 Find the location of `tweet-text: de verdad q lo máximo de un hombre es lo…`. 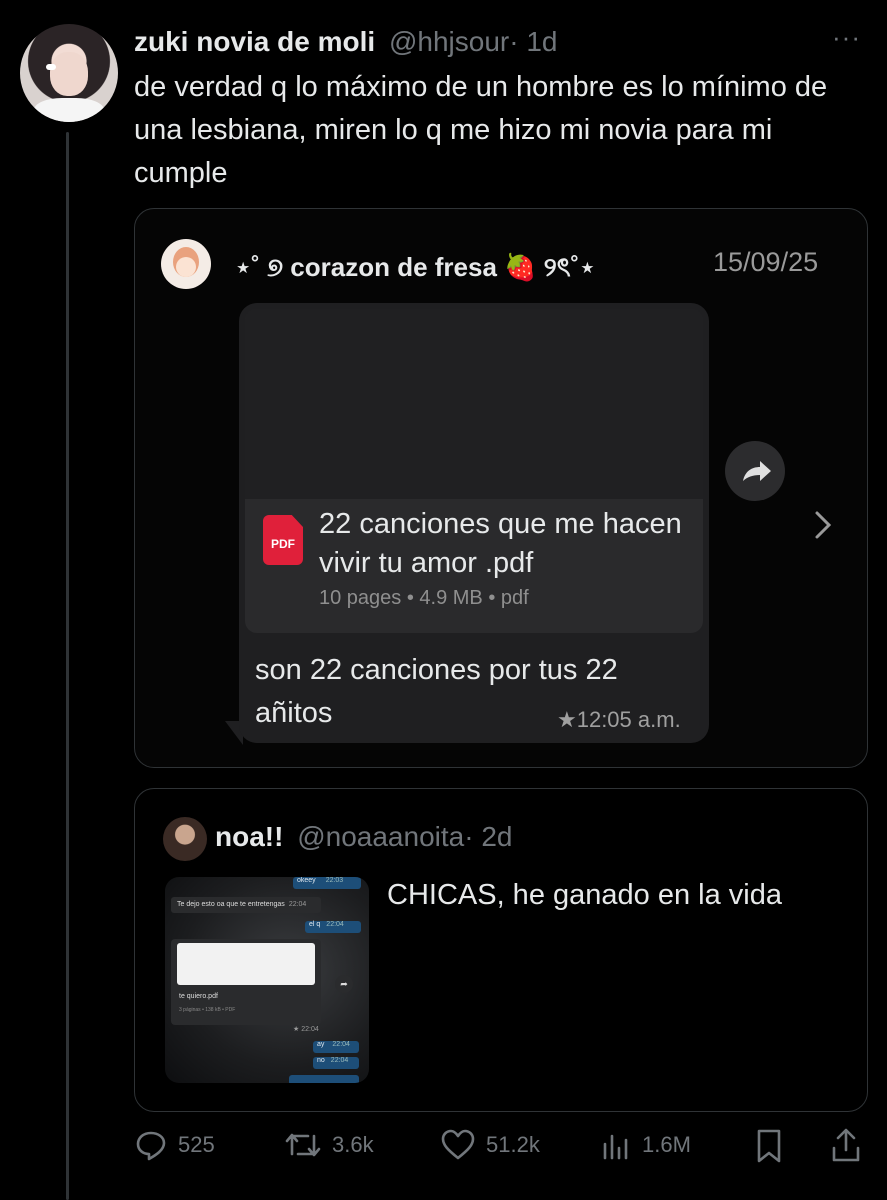

tweet-text: de verdad q lo máximo de un hombre es lo… is located at coordinates (481, 130).